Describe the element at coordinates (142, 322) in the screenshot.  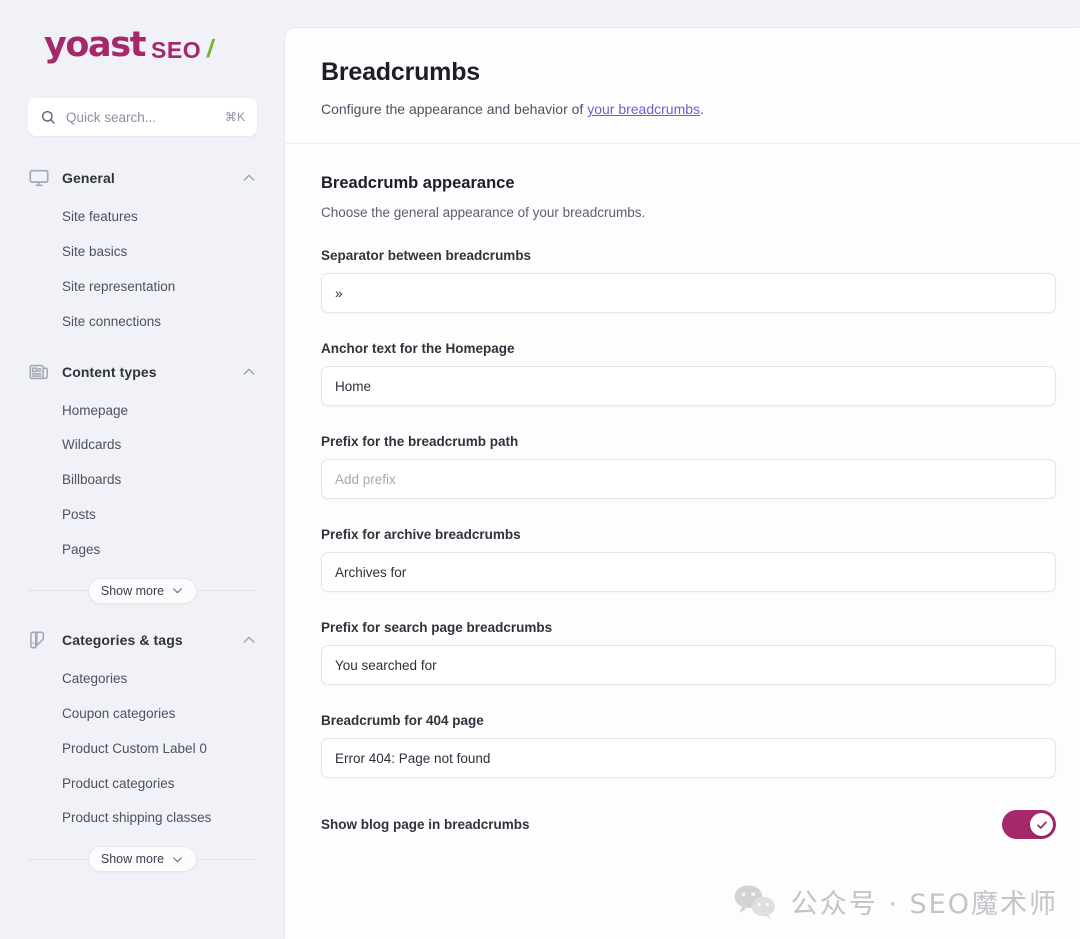
I see `sidebar-item-site-connections: Site connections` at that location.